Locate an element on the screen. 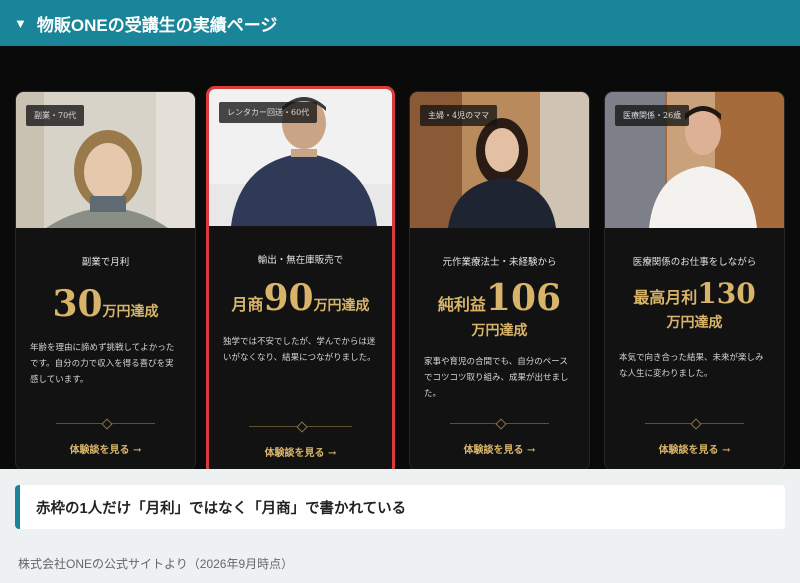 The width and height of the screenshot is (800, 583). card-prefix: 純利益 is located at coordinates (461, 304).